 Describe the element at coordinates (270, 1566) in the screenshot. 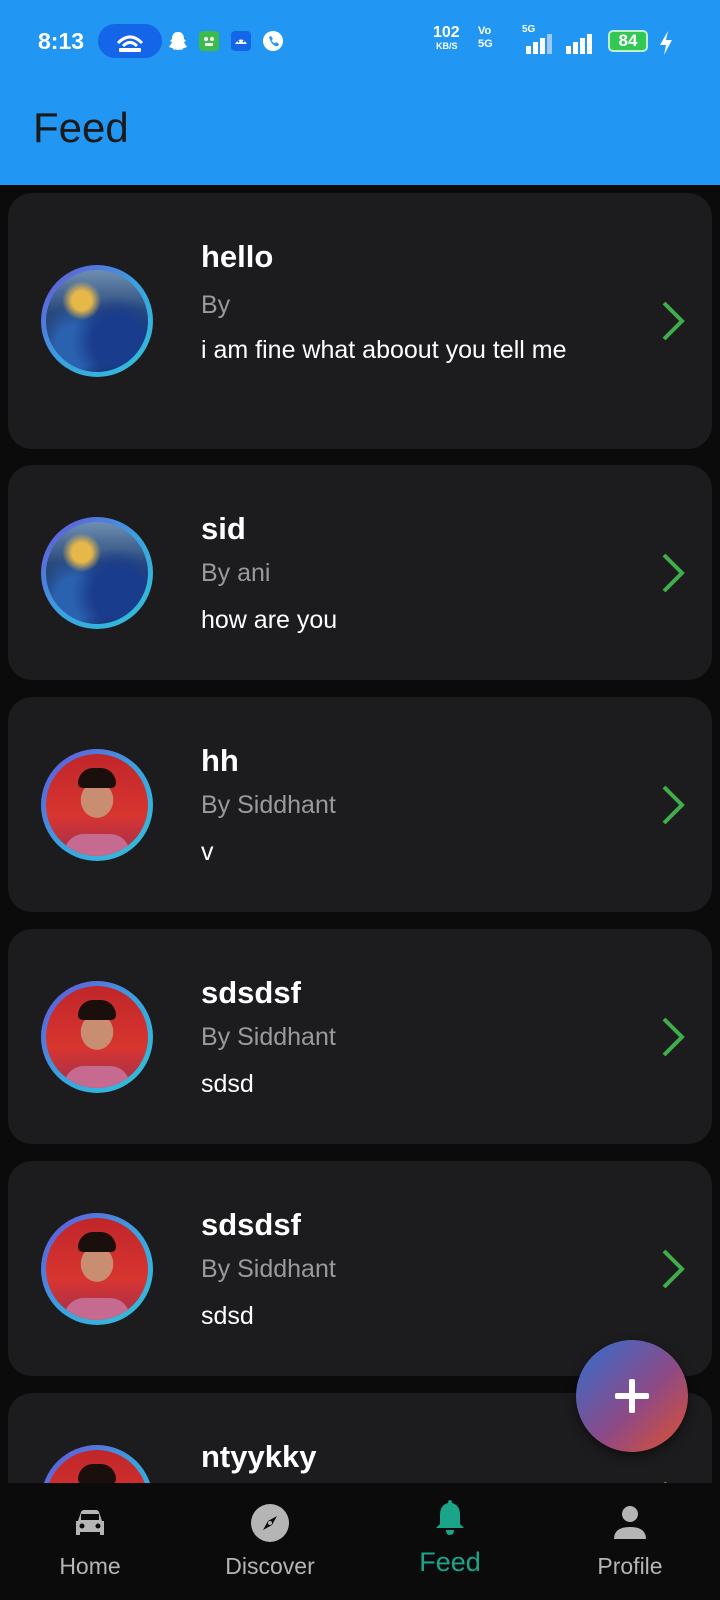

I see `nav-label: Discover` at that location.